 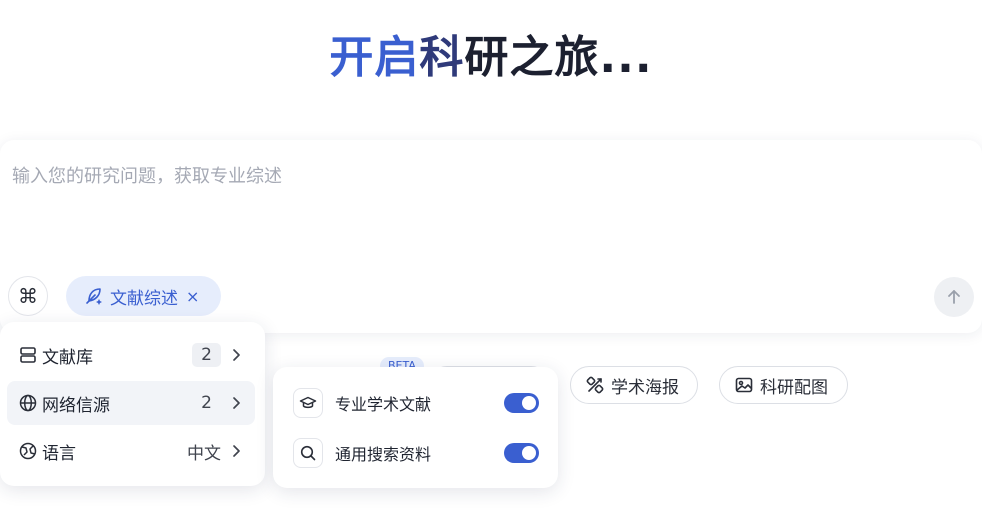 I want to click on question-input: 输入您的研究问题，获取专业综述, so click(x=147, y=175).